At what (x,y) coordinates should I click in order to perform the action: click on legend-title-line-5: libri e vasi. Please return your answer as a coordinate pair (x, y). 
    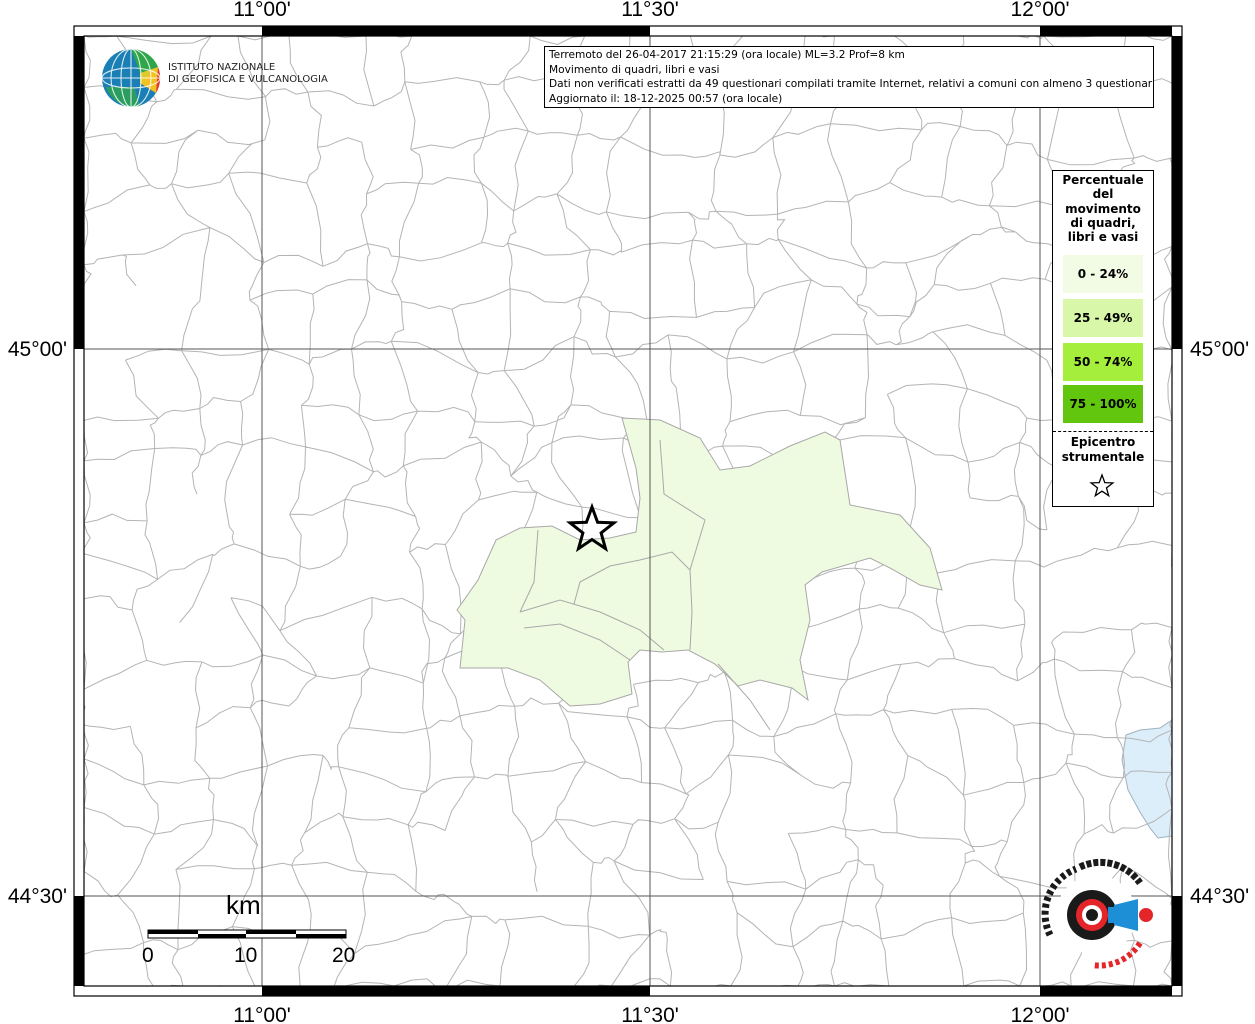
    Looking at the image, I should click on (1103, 237).